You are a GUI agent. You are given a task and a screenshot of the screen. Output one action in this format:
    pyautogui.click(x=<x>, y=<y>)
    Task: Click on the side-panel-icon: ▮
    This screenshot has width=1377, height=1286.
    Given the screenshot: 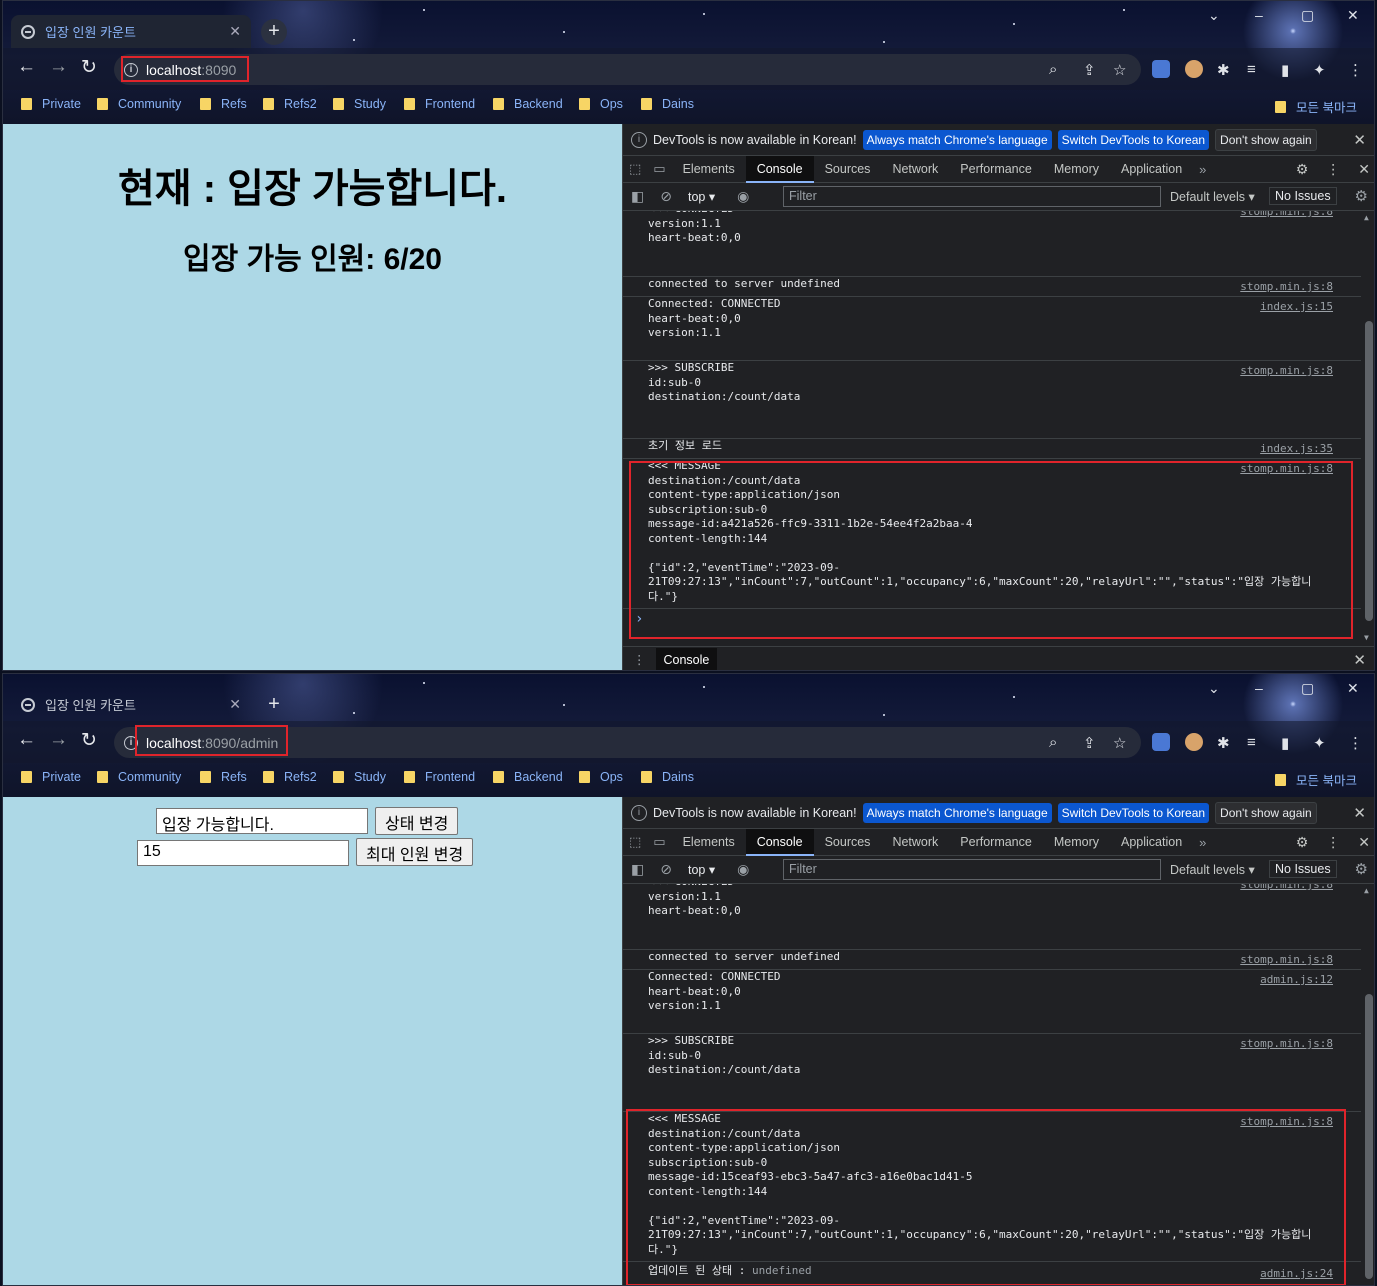 What is the action you would take?
    pyautogui.click(x=1285, y=743)
    